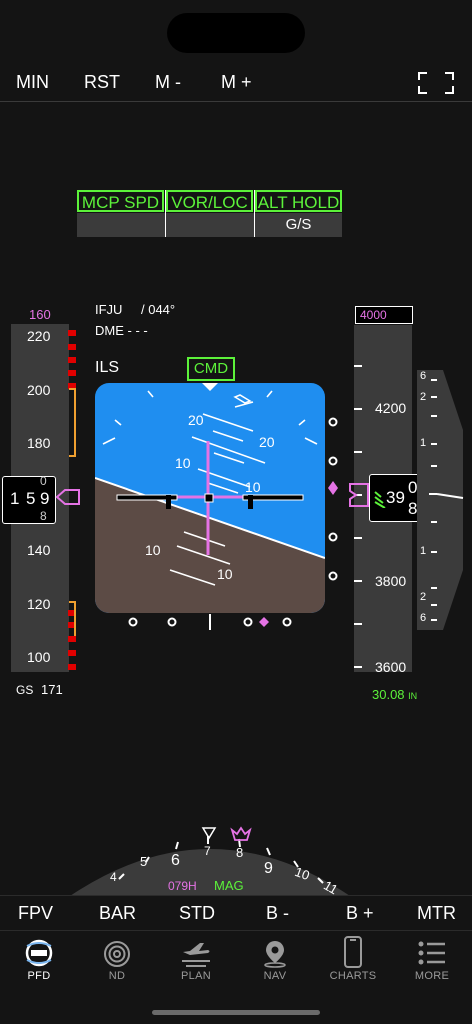 Image resolution: width=472 pixels, height=1024 pixels. What do you see at coordinates (298, 224) in the screenshot?
I see `fma-pitch-armed: G/S` at bounding box center [298, 224].